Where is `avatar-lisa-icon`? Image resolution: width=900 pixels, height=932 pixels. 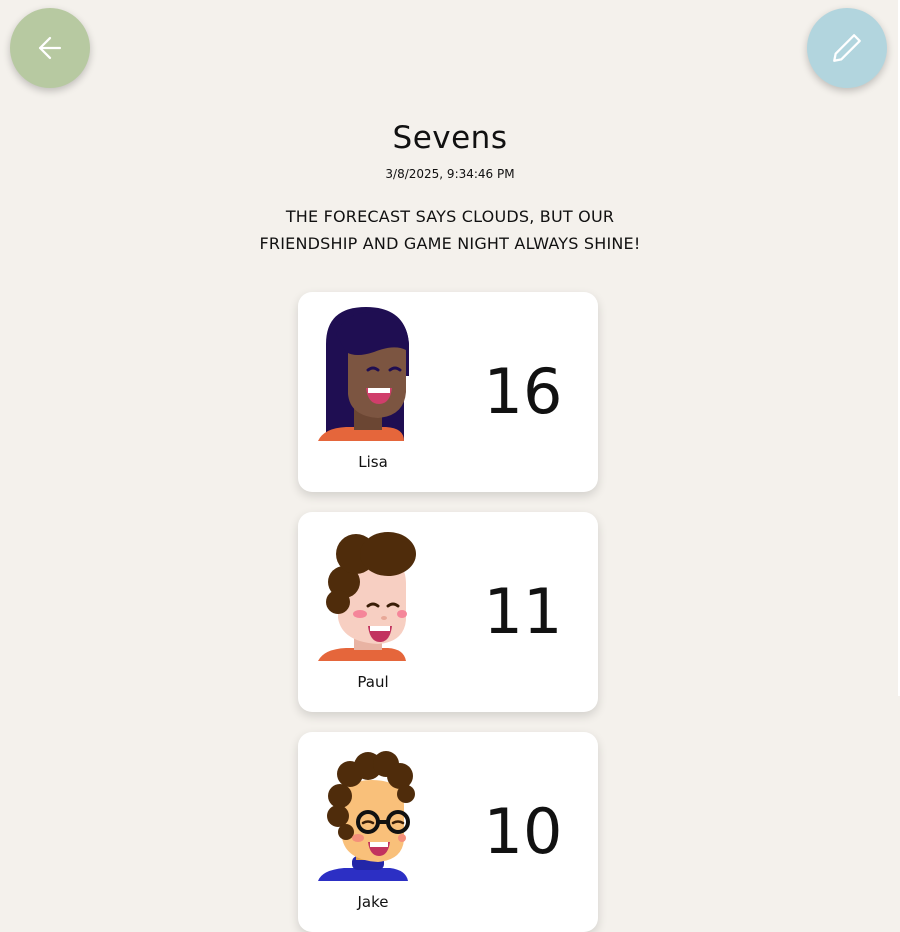 avatar-lisa-icon is located at coordinates (363, 374).